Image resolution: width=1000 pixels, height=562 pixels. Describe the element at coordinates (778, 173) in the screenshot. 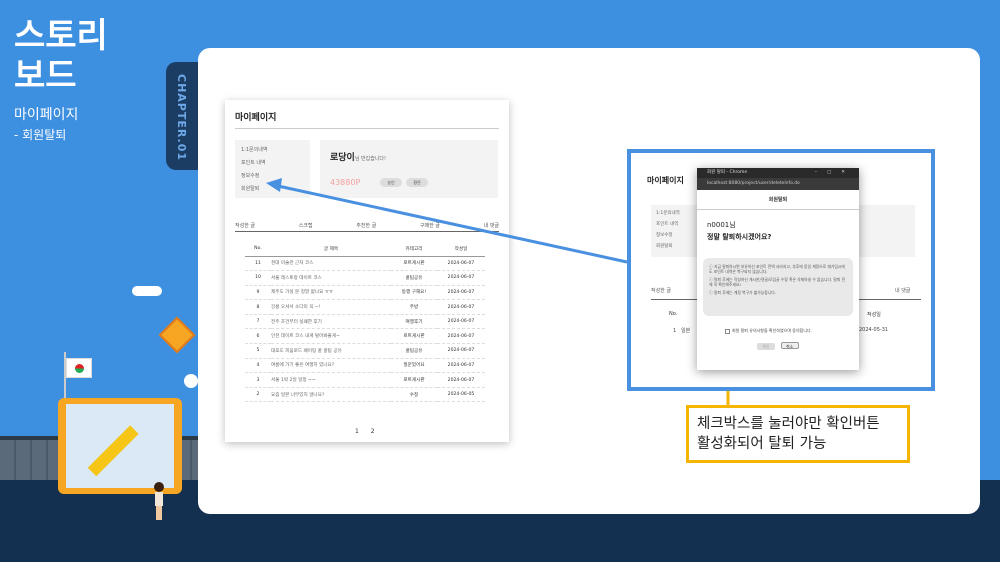

I see `window-titlebar: 회원 탈퇴 - Chrome –□✕` at that location.